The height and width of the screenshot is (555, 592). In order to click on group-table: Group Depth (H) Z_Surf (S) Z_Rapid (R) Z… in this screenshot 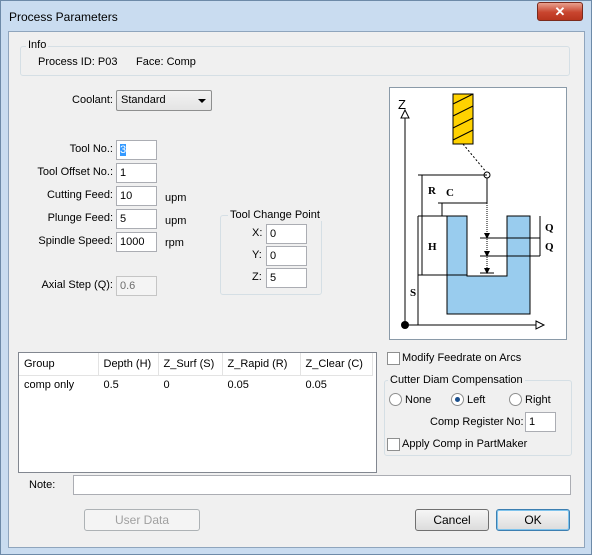, I will do `click(197, 412)`.